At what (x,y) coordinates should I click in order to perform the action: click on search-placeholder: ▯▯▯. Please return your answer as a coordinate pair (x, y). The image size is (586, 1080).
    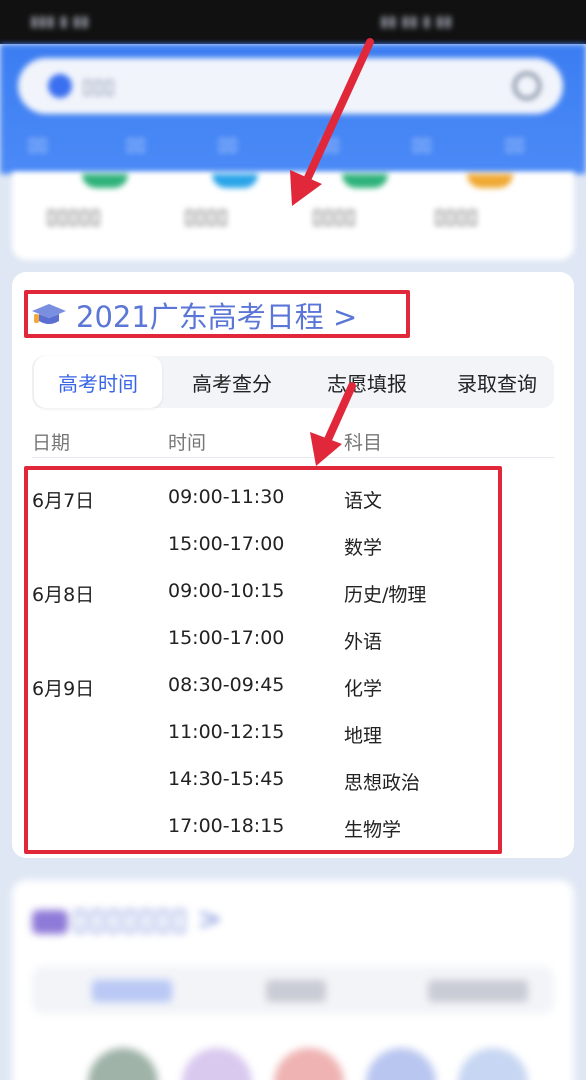
    Looking at the image, I should click on (99, 86).